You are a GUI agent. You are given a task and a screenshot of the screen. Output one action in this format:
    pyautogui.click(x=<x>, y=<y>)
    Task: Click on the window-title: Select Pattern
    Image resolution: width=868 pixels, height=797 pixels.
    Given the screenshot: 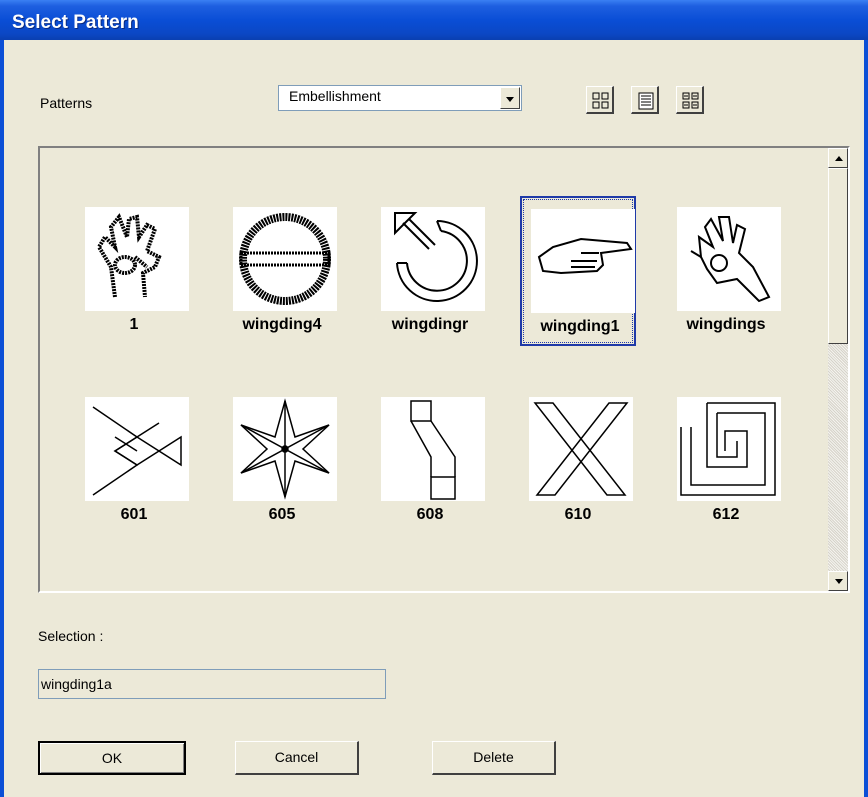 What is the action you would take?
    pyautogui.click(x=75, y=22)
    